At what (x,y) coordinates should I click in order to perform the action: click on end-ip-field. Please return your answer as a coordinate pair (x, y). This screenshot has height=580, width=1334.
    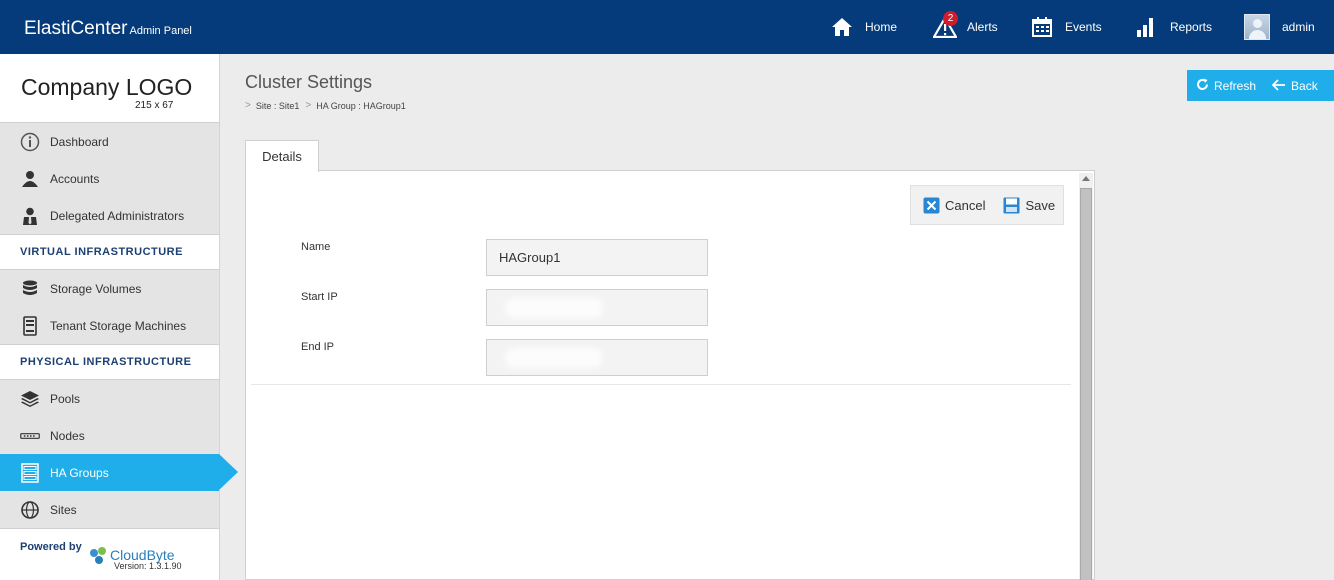
    Looking at the image, I should click on (597, 357).